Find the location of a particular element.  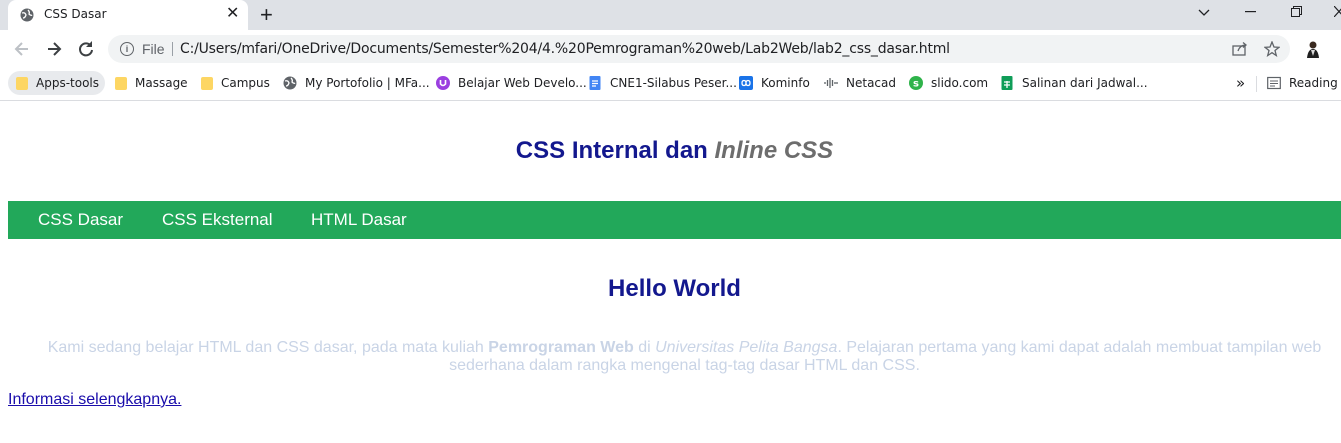

reload-icon is located at coordinates (86, 49).